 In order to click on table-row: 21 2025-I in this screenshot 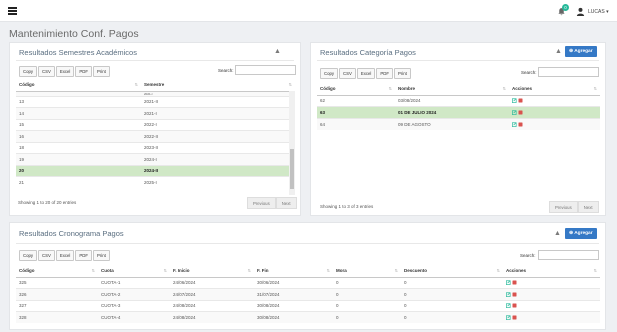, I will do `click(155, 182)`.